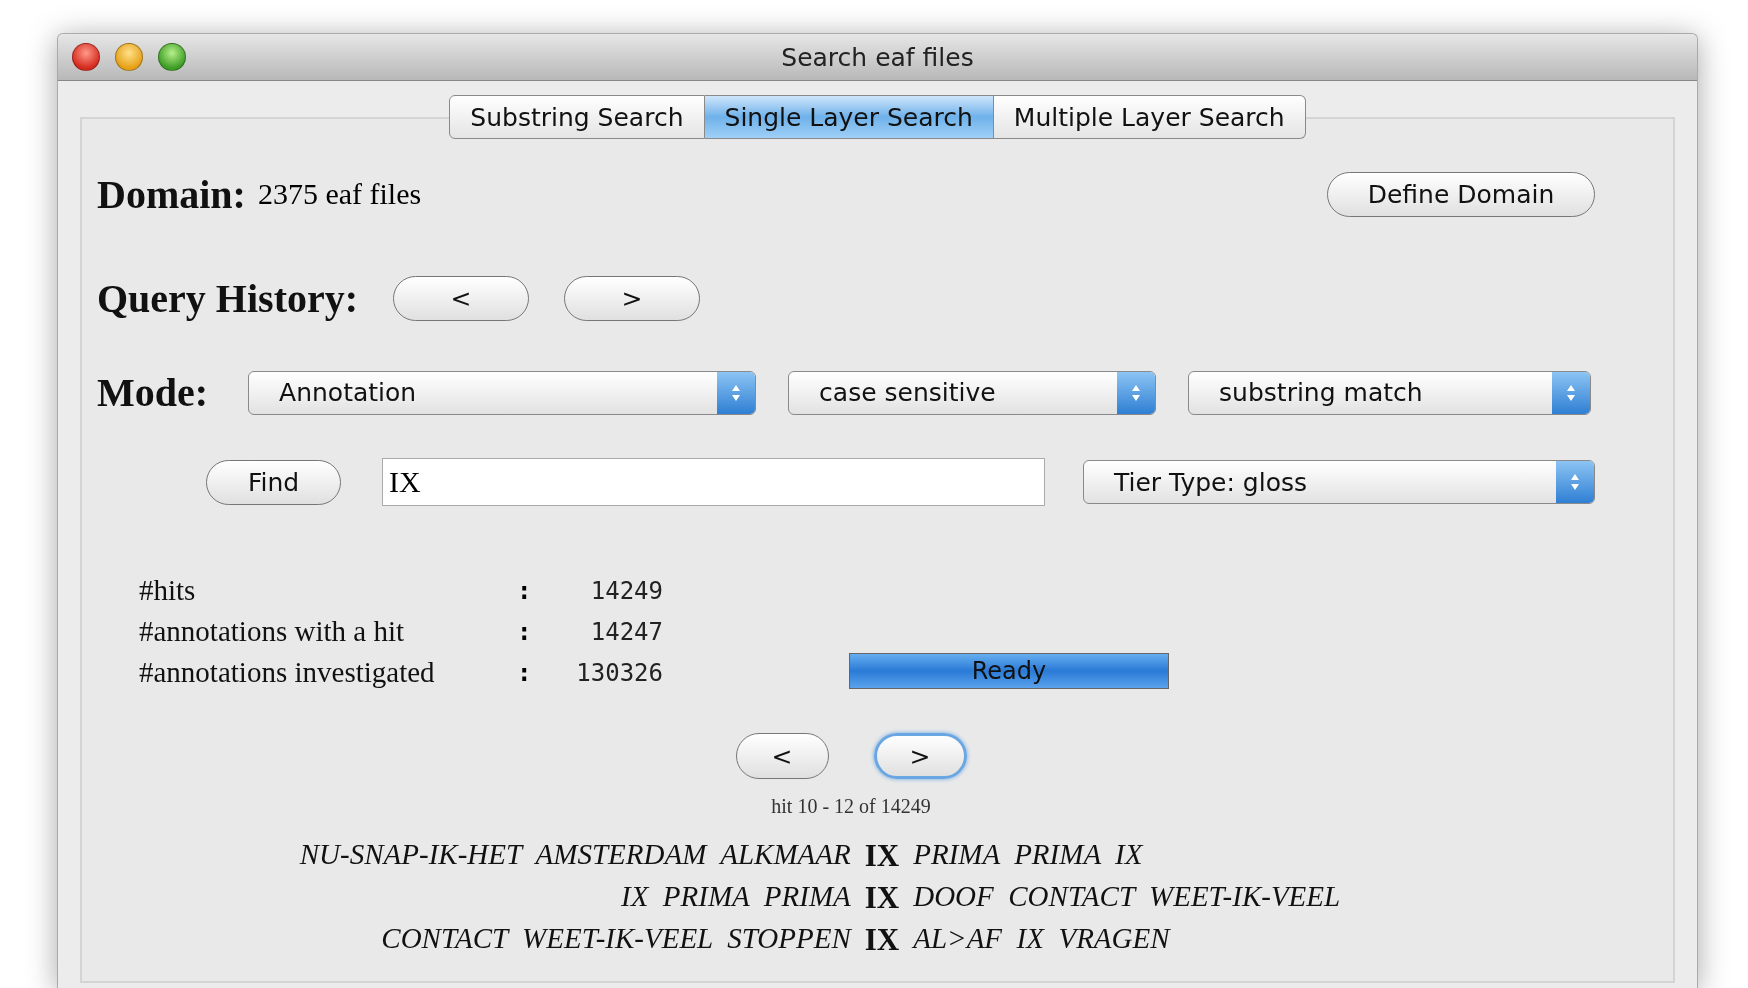  What do you see at coordinates (129, 57) in the screenshot?
I see `minimize-button` at bounding box center [129, 57].